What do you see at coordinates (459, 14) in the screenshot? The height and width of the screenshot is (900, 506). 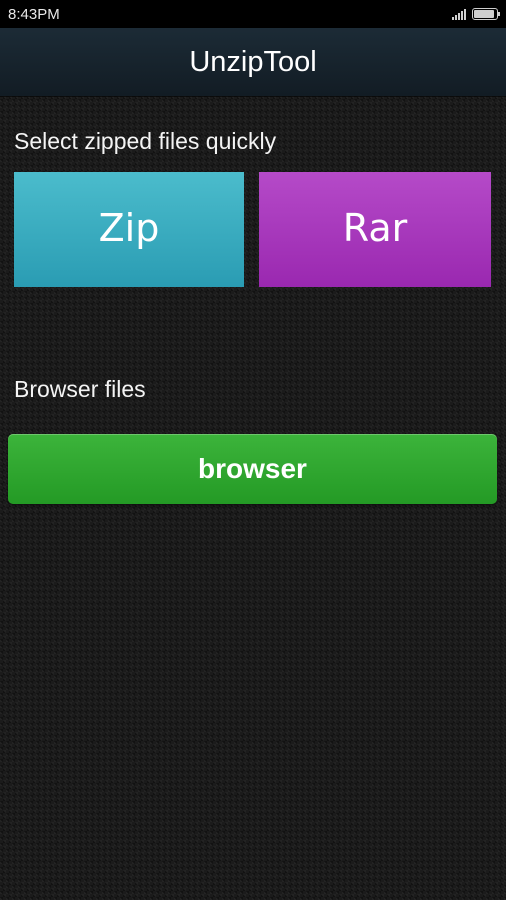 I see `signal-icon` at bounding box center [459, 14].